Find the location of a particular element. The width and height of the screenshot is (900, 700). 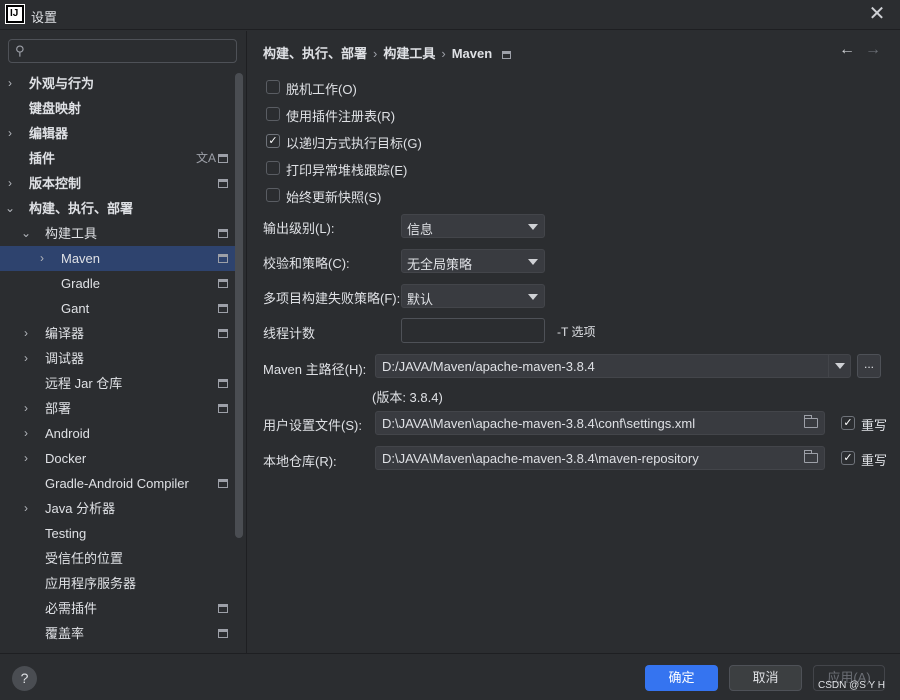

sidebar-item: › 外观与行为 is located at coordinates (118, 83).